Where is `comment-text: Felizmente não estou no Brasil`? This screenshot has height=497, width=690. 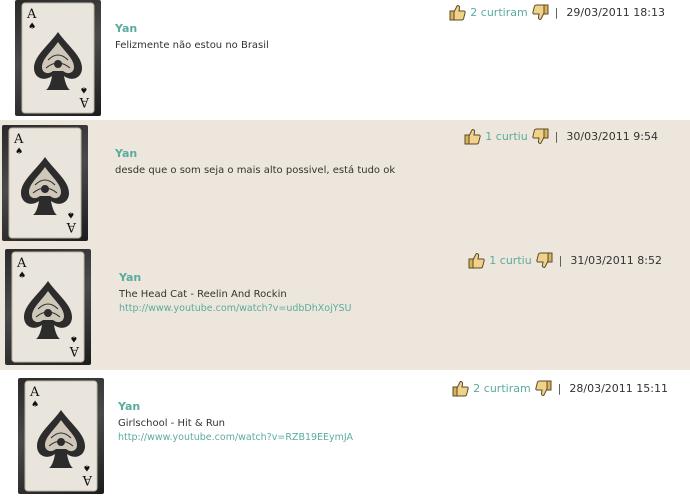
comment-text: Felizmente não estou no Brasil is located at coordinates (192, 45).